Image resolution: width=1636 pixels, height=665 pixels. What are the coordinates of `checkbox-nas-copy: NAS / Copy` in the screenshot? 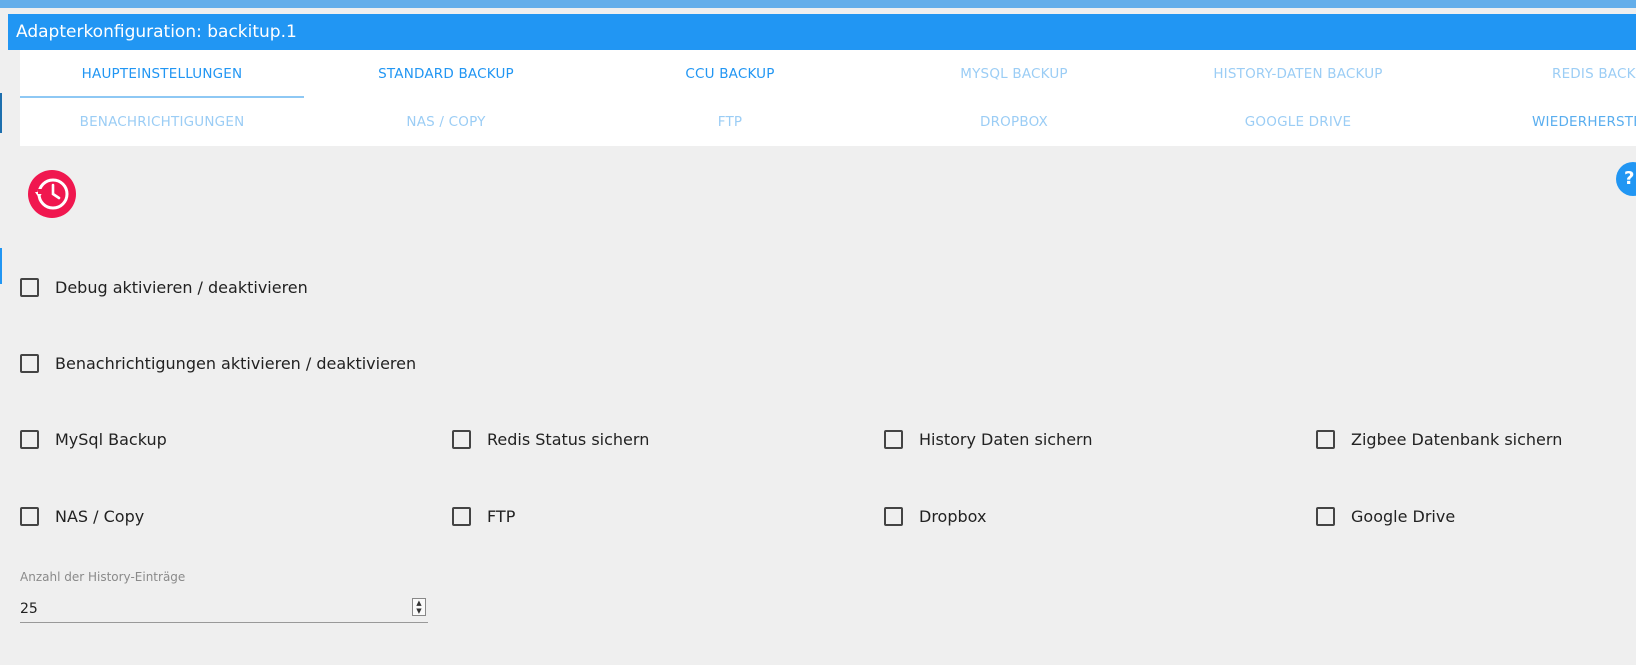 It's located at (82, 516).